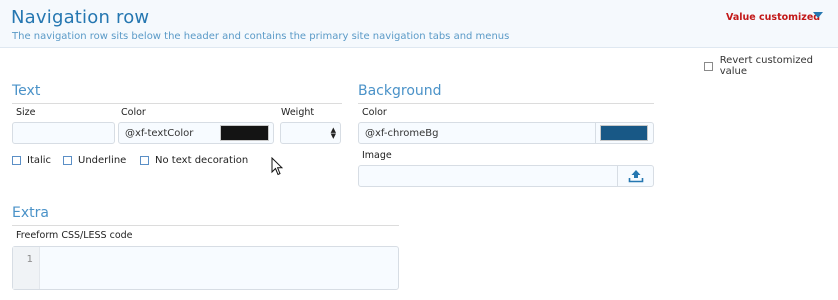  I want to click on css-code-editor: 1, so click(205, 268).